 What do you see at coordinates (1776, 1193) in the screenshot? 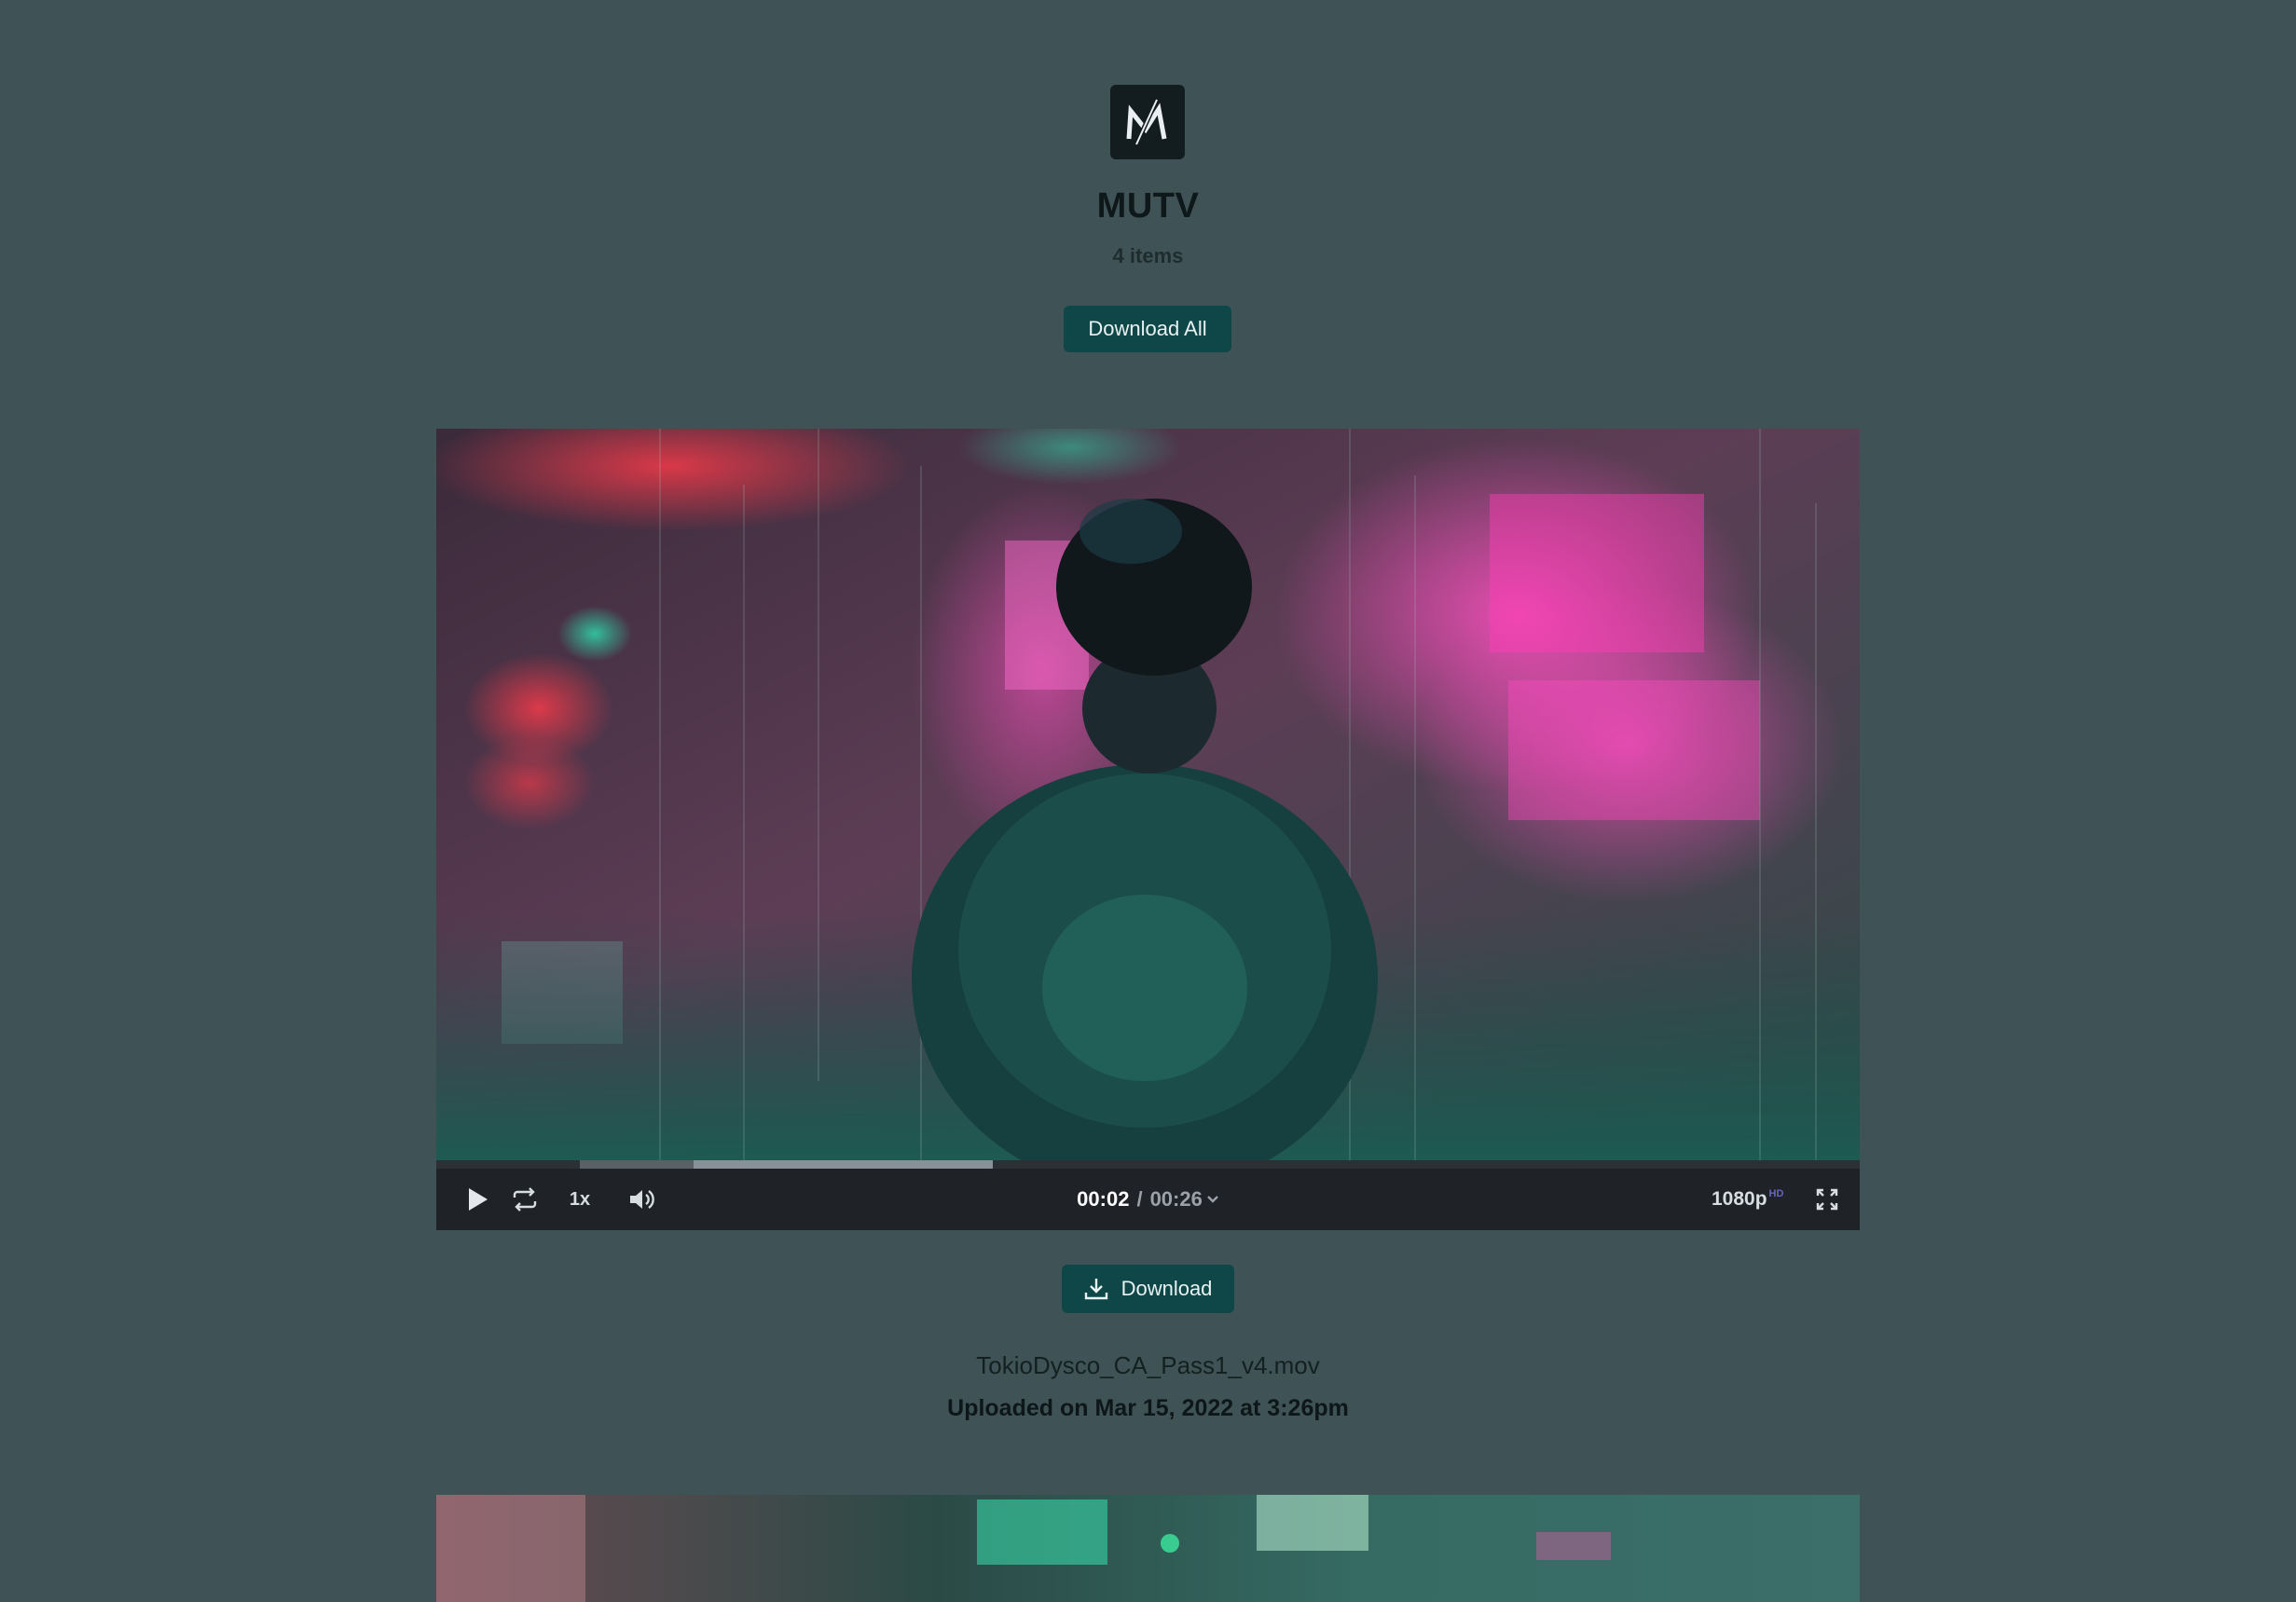
I see `hd-badge: HD` at bounding box center [1776, 1193].